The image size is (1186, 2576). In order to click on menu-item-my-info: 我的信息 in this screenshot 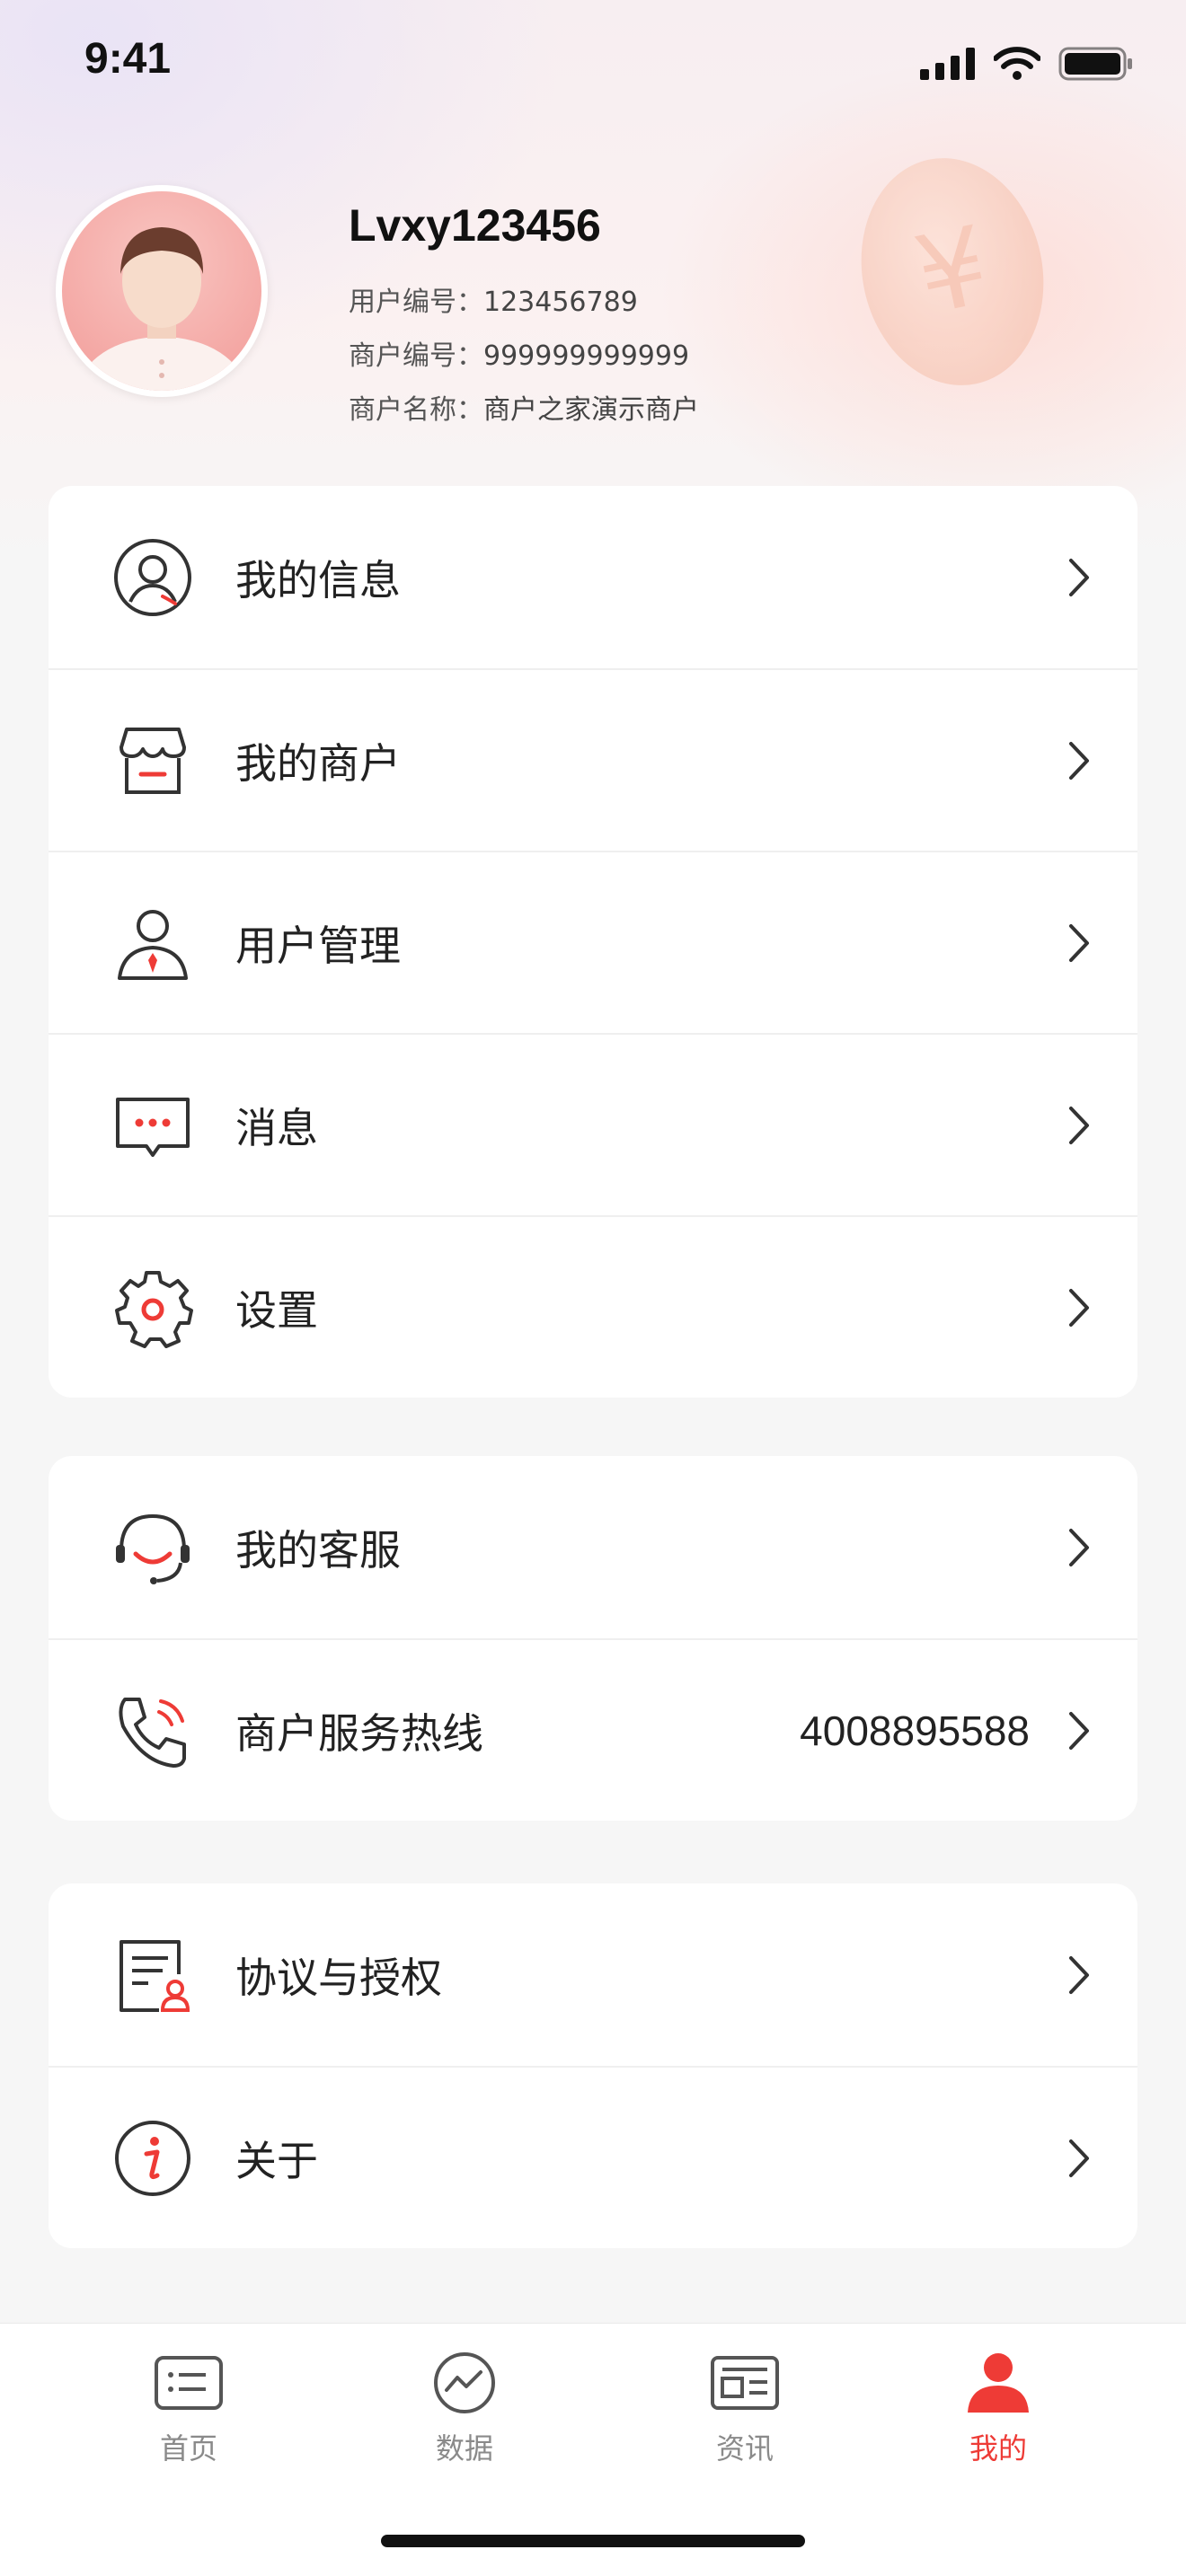, I will do `click(593, 577)`.